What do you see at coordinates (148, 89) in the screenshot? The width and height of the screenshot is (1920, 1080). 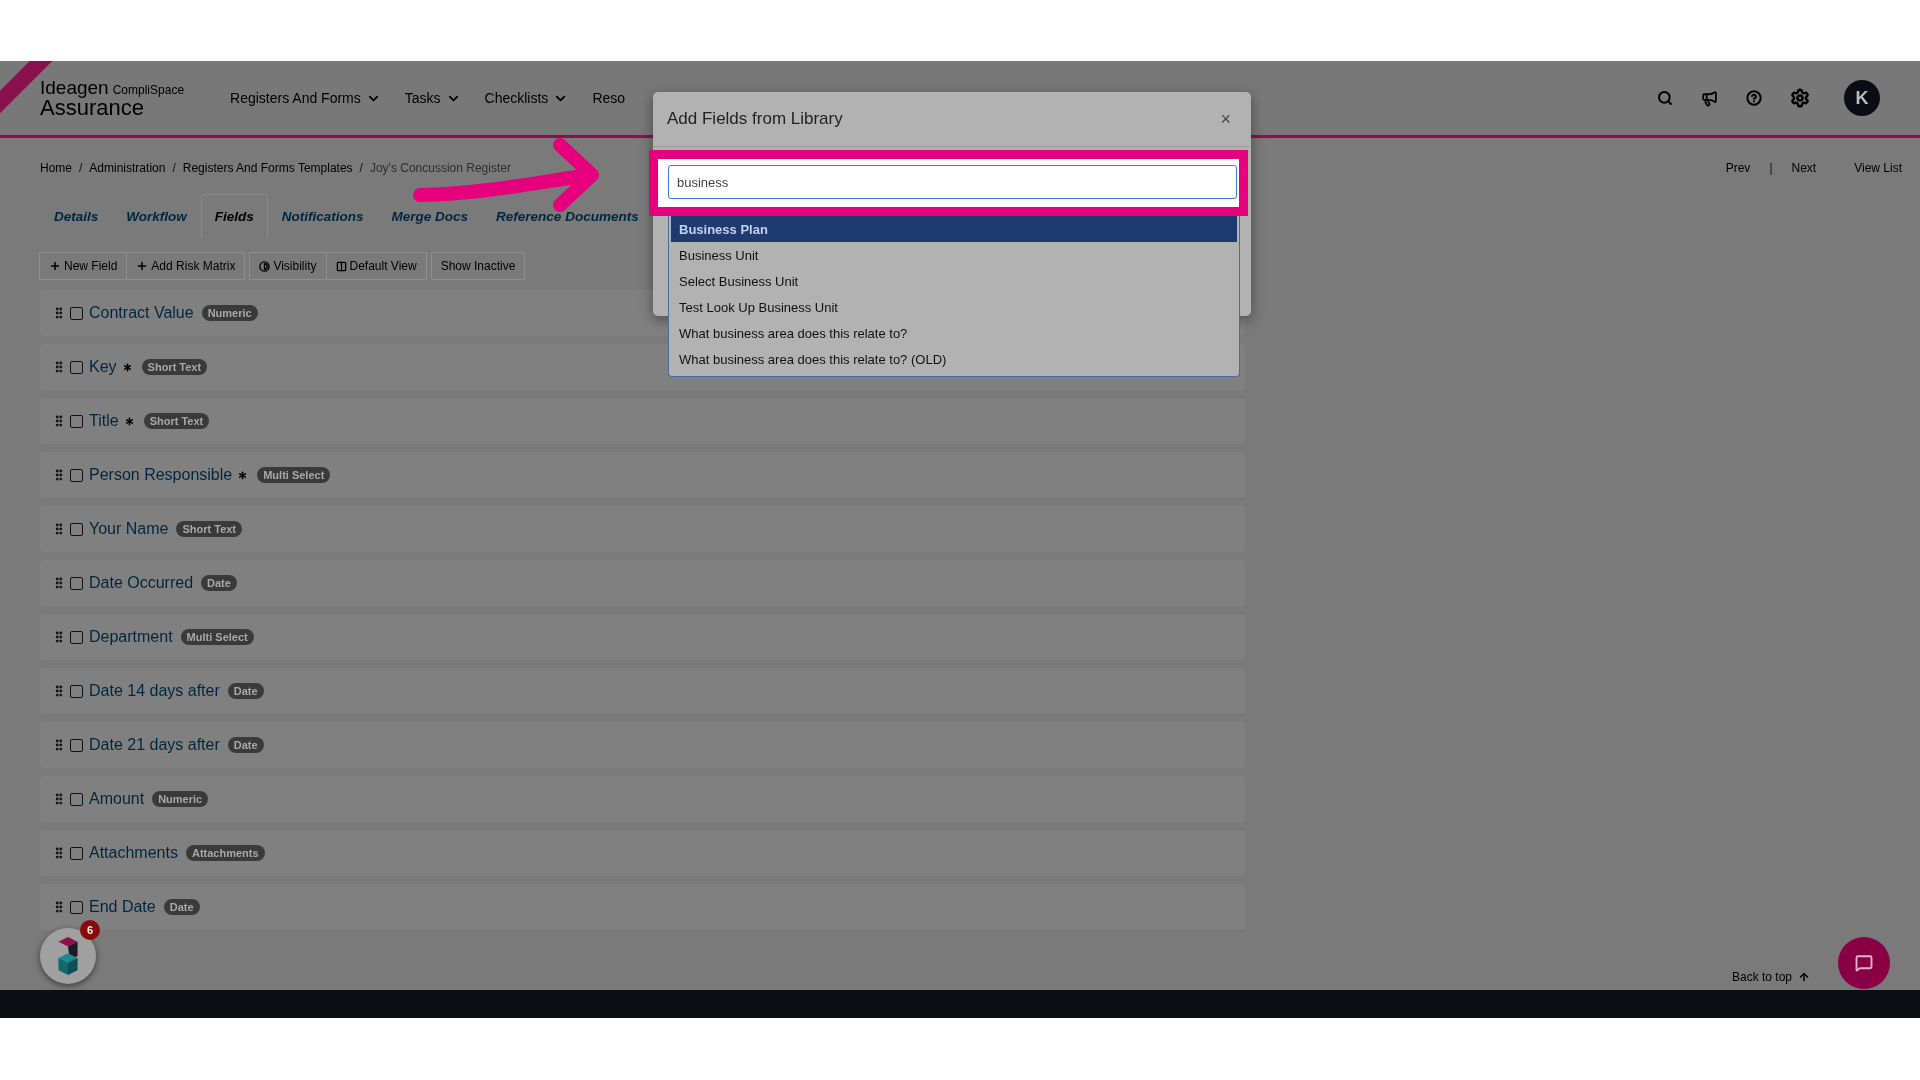 I see `logo-product: CompliSpace` at bounding box center [148, 89].